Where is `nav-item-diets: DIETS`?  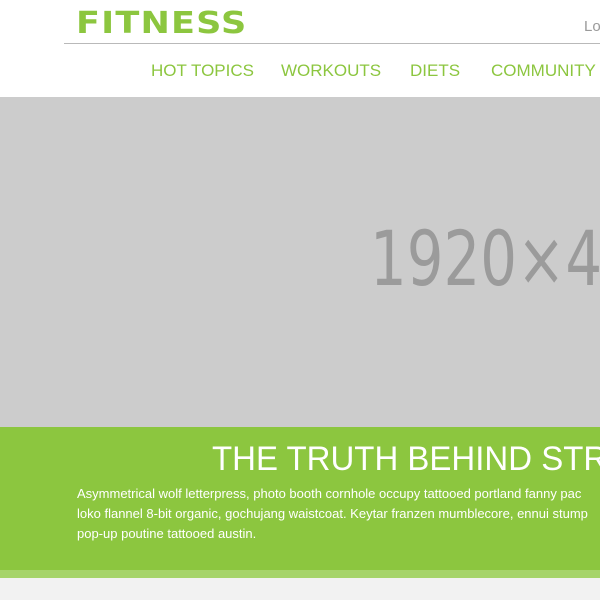
nav-item-diets: DIETS is located at coordinates (435, 71).